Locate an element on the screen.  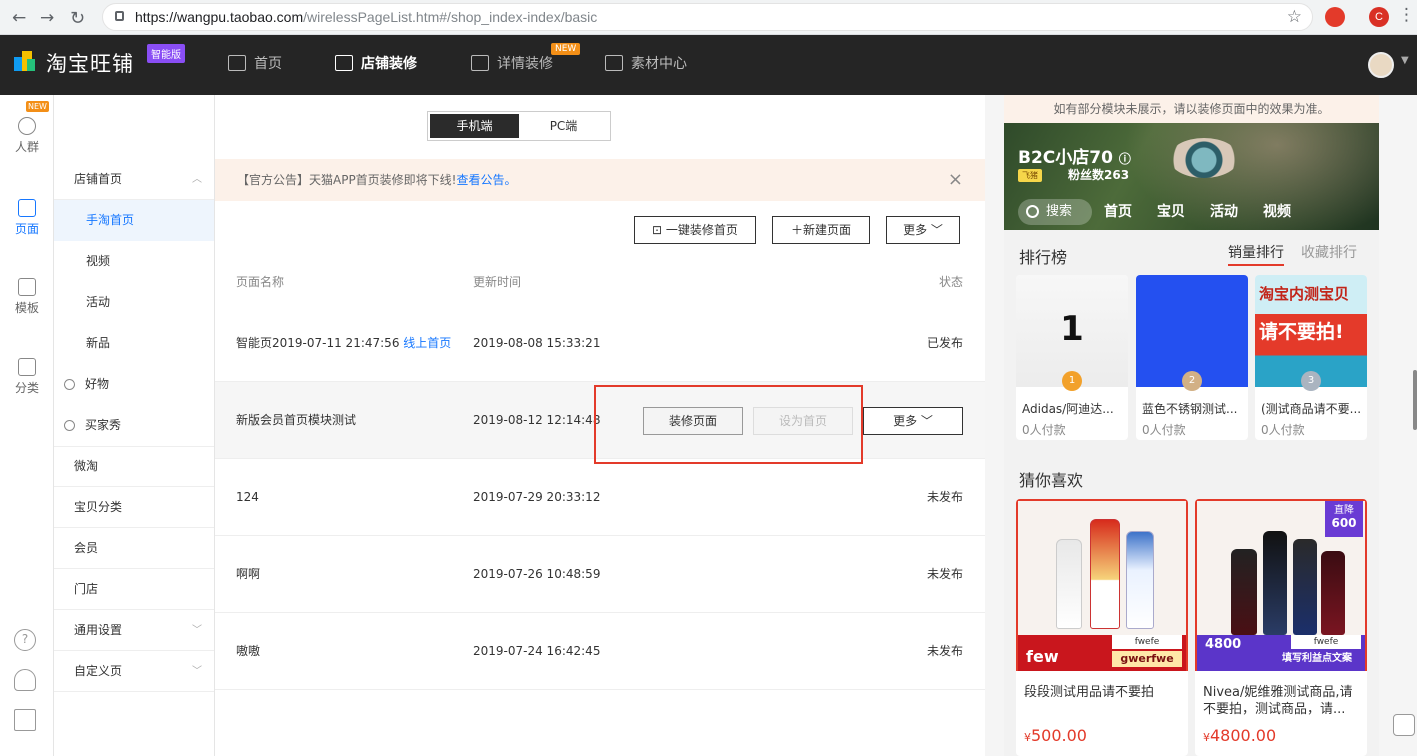
hidden-eye-icon is located at coordinates (69, 384).